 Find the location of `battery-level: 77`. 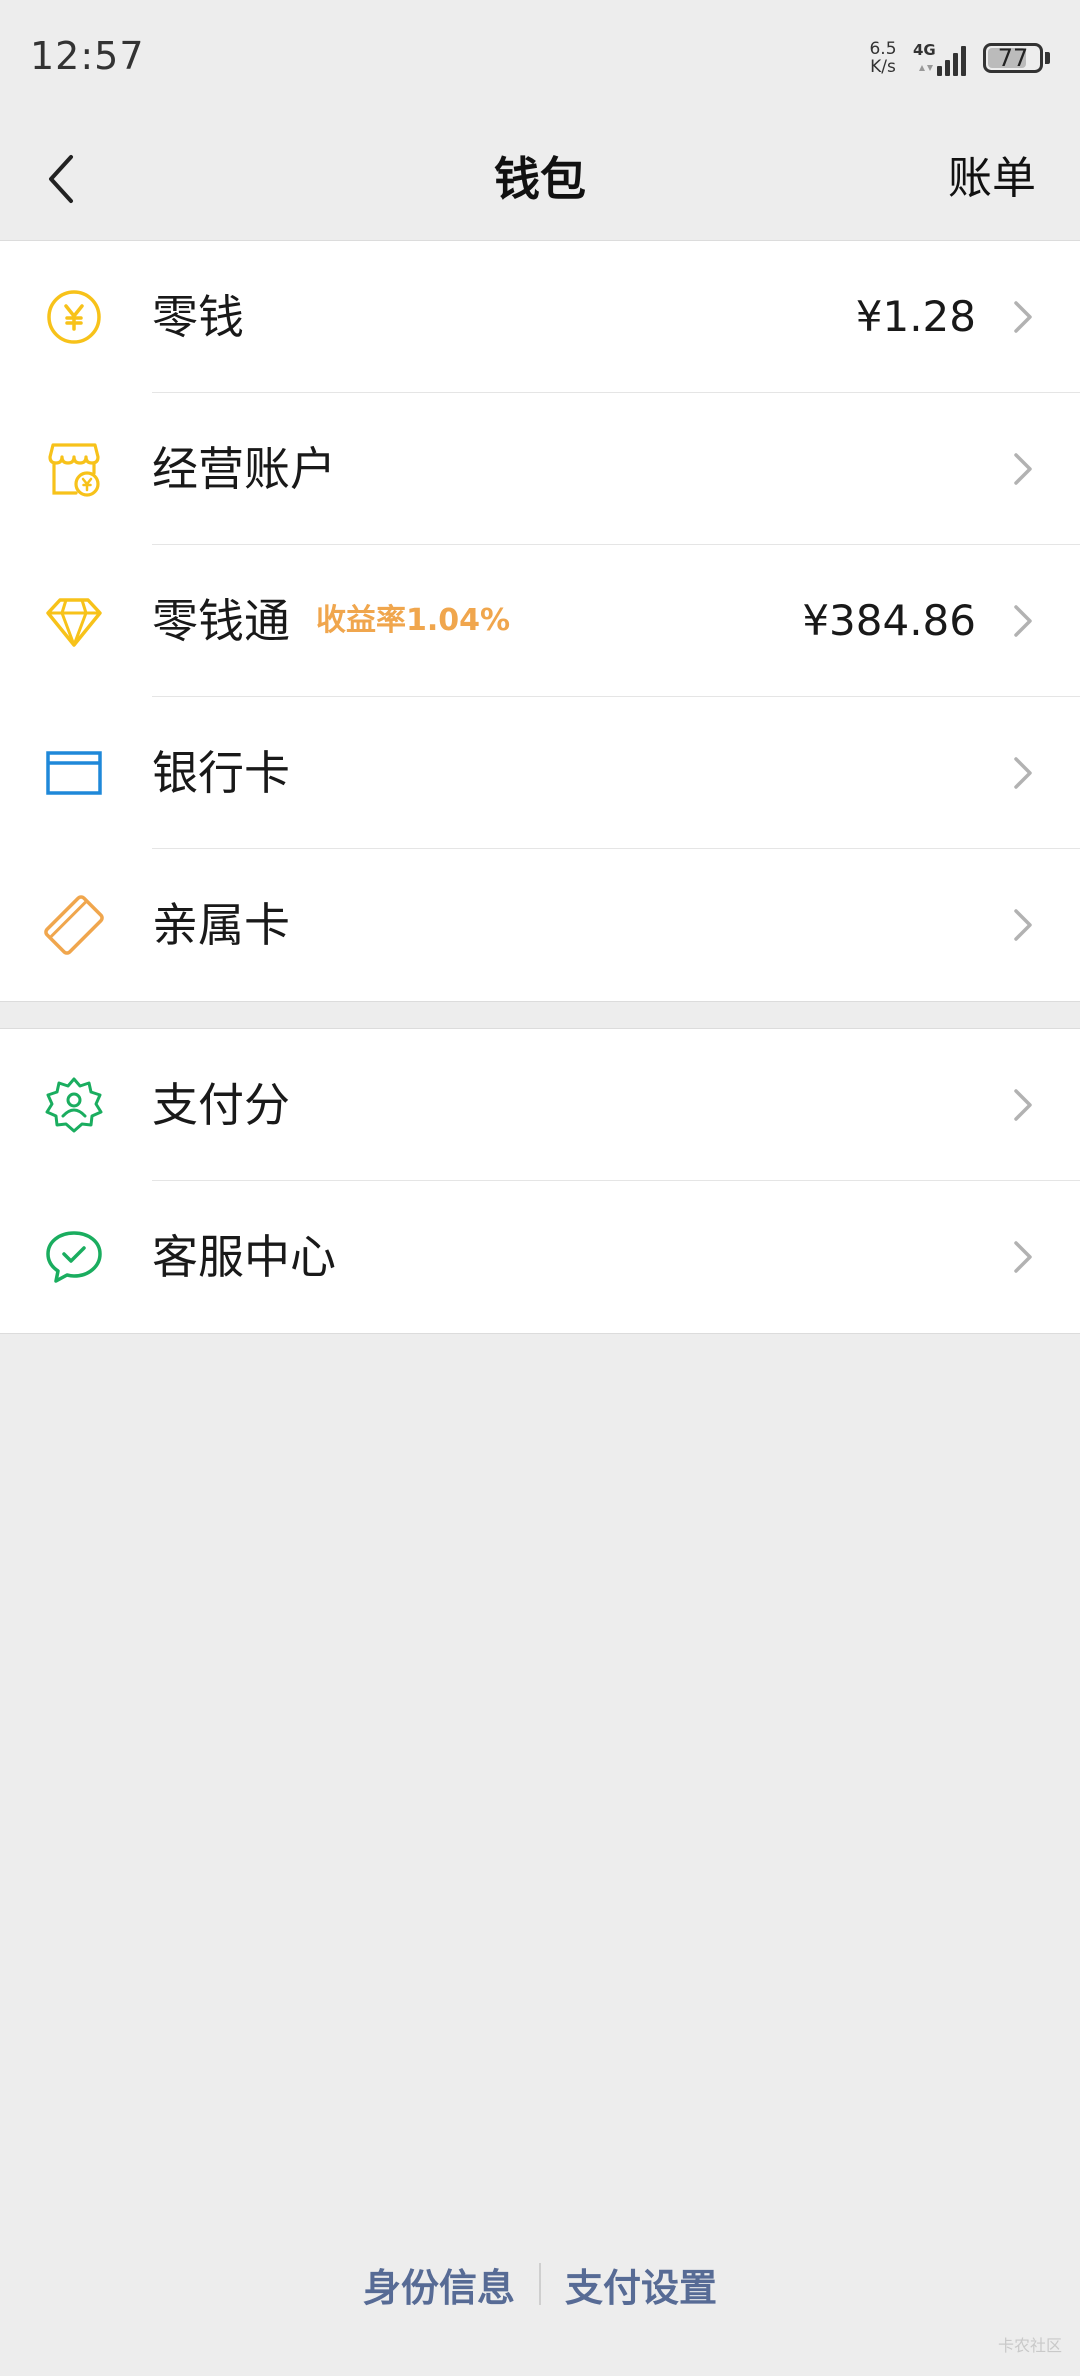

battery-level: 77 is located at coordinates (1013, 58).